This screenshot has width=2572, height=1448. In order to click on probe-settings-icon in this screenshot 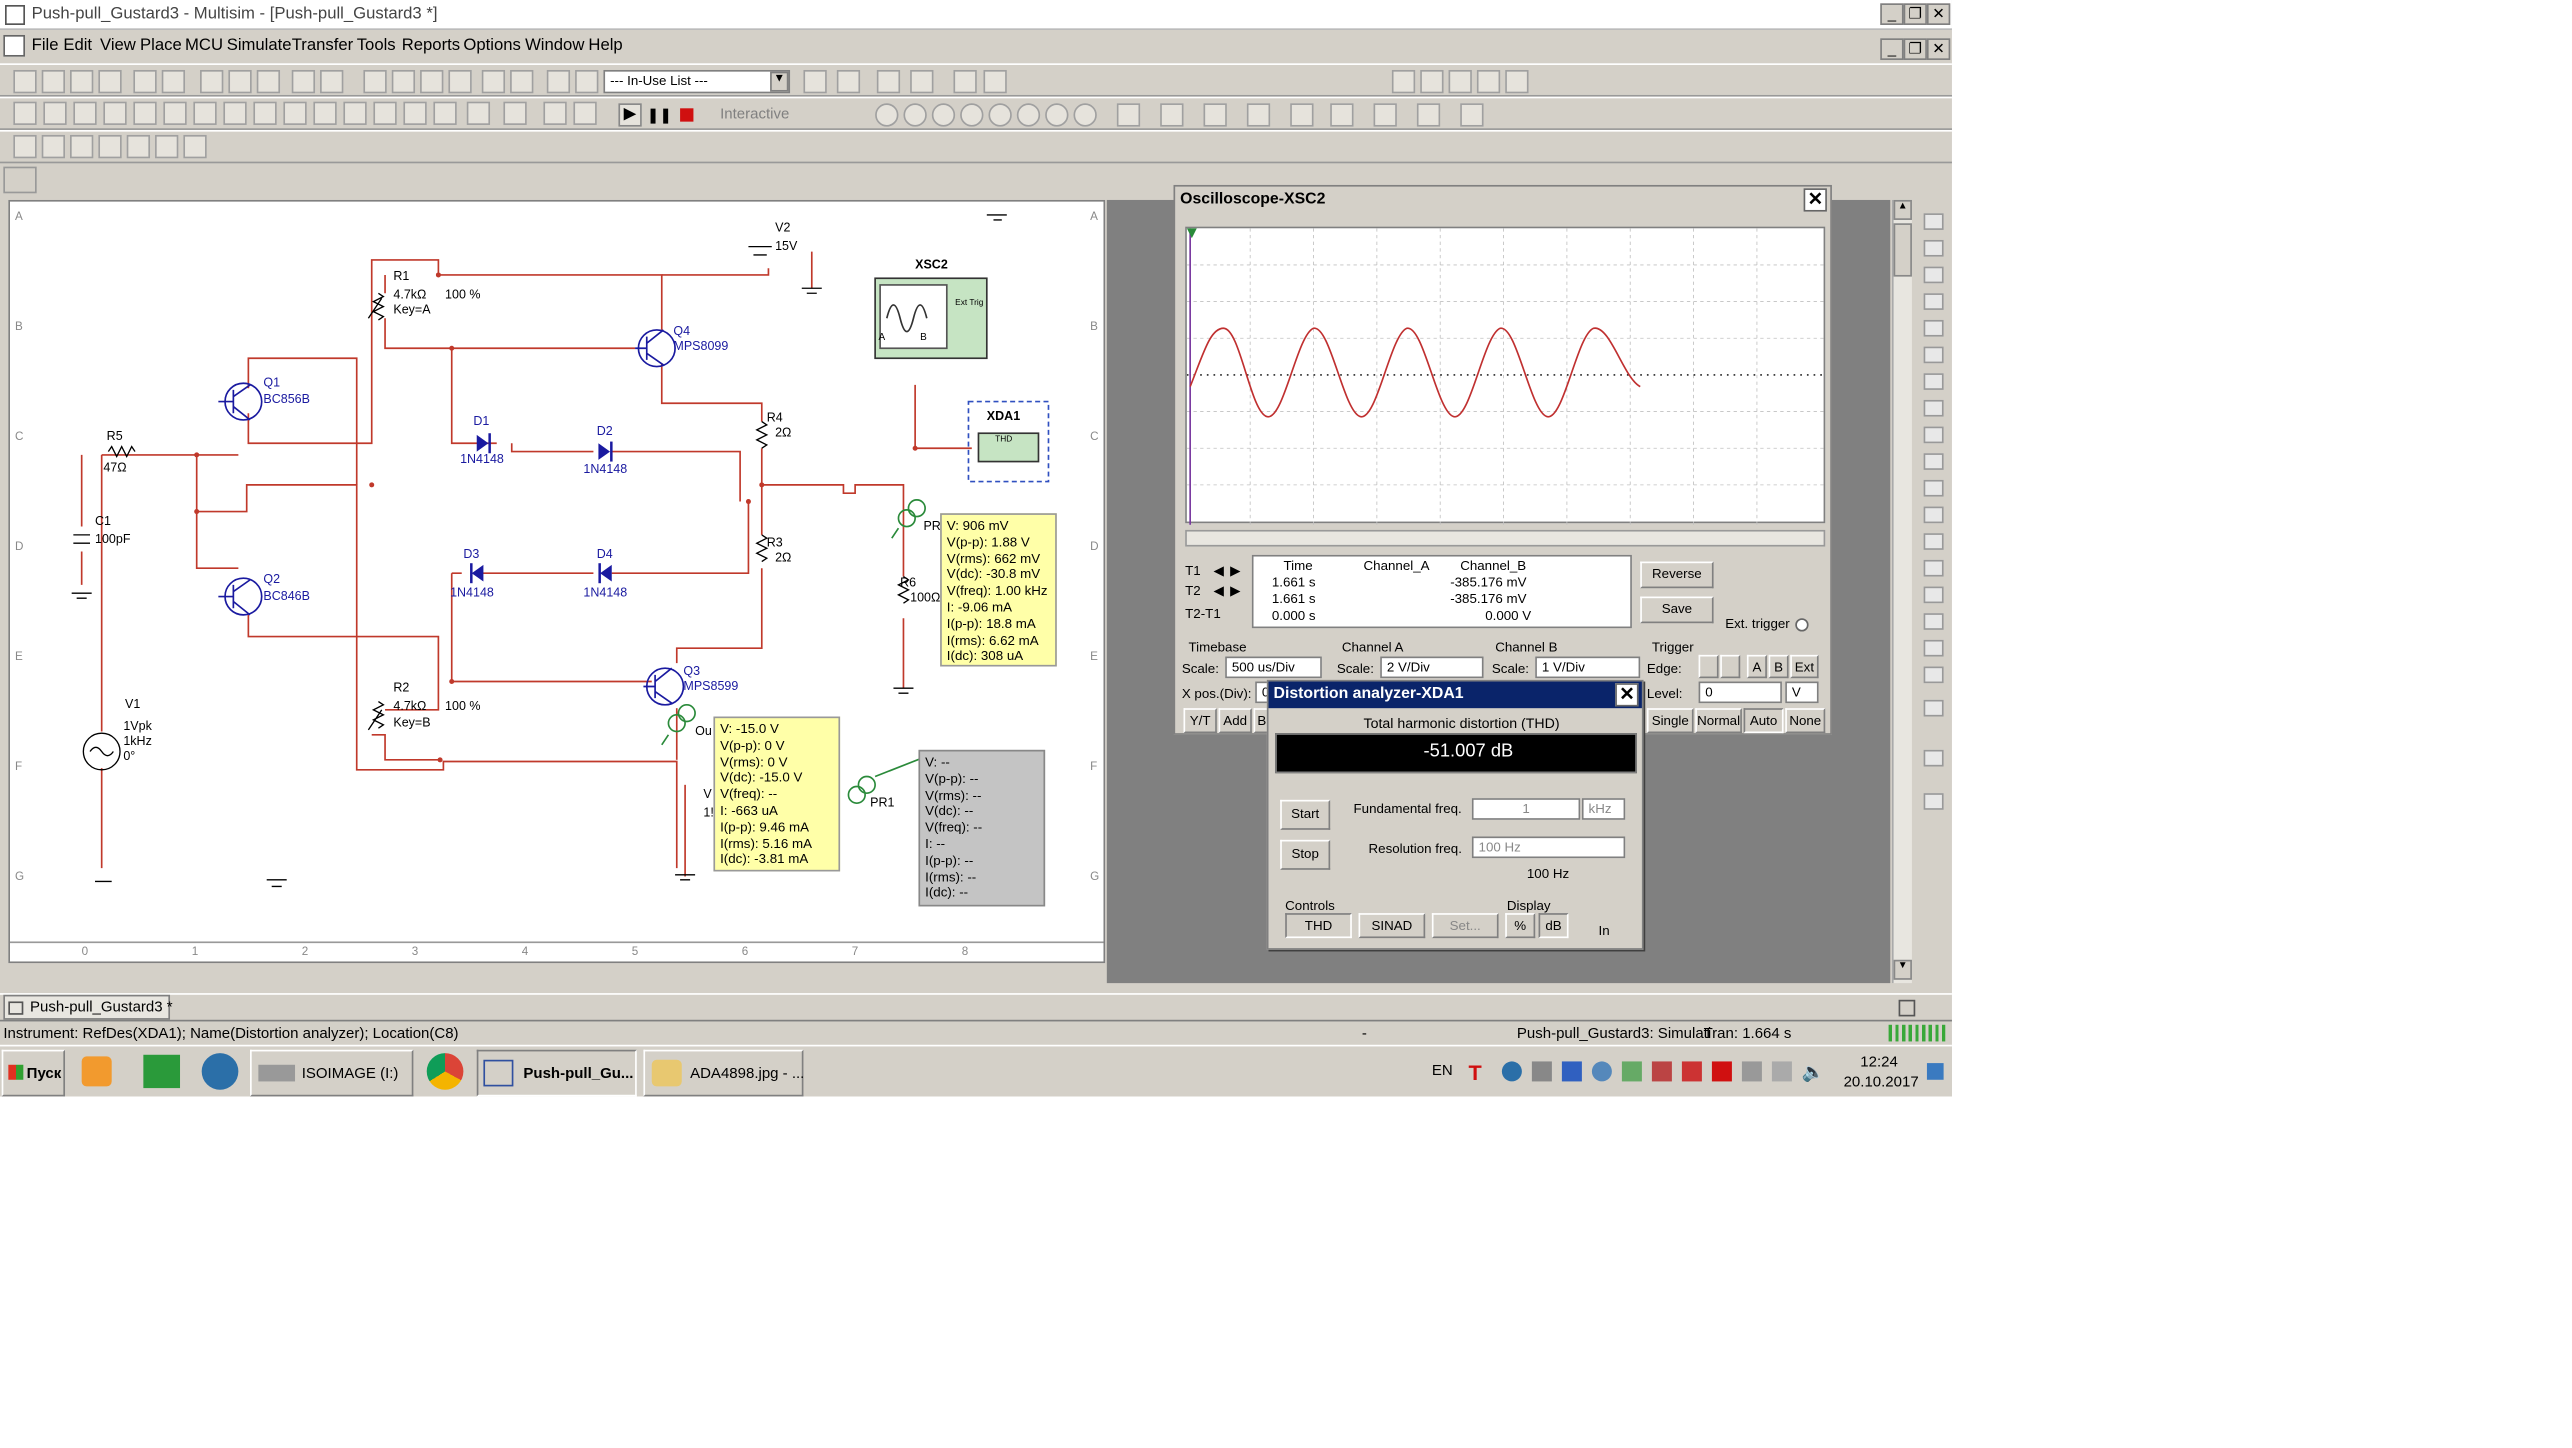, I will do `click(1085, 115)`.